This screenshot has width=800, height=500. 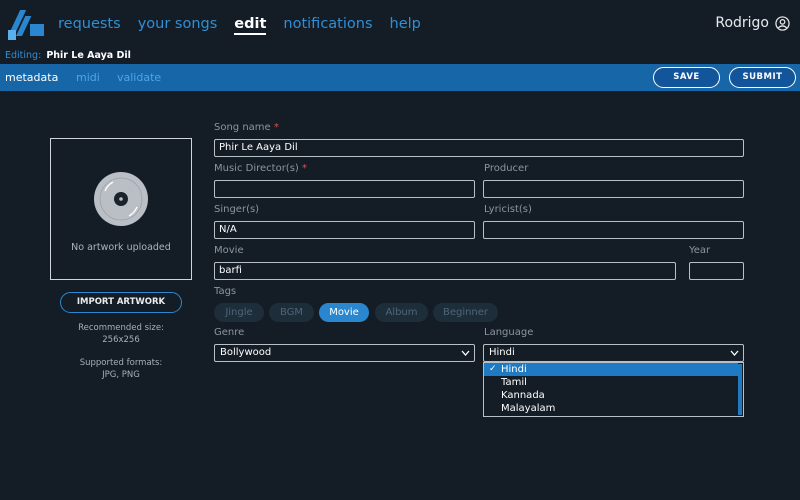 I want to click on year-label: Year, so click(x=700, y=250).